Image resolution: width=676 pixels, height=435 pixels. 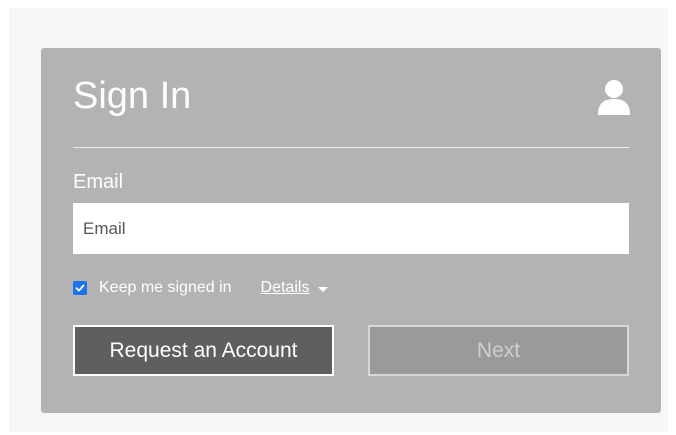 I want to click on next-button: Next, so click(x=498, y=350).